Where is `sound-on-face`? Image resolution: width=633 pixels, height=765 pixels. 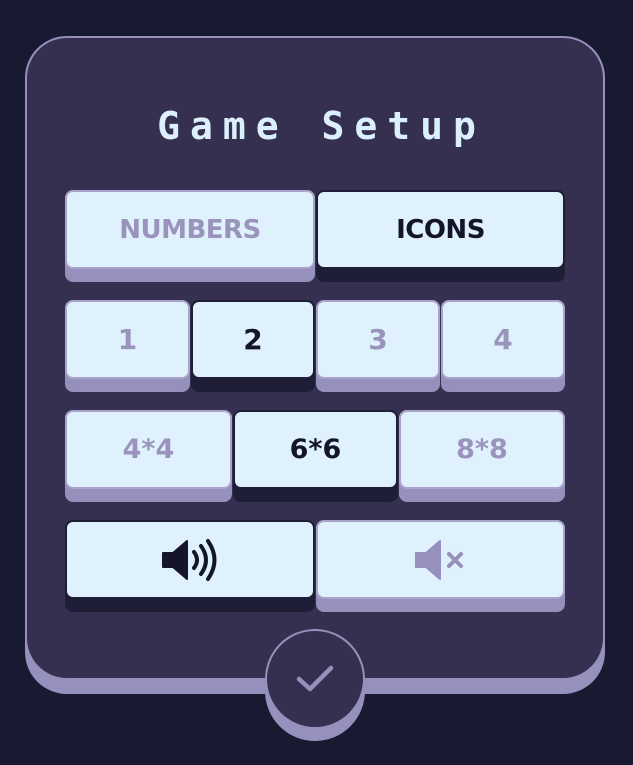
sound-on-face is located at coordinates (190, 559).